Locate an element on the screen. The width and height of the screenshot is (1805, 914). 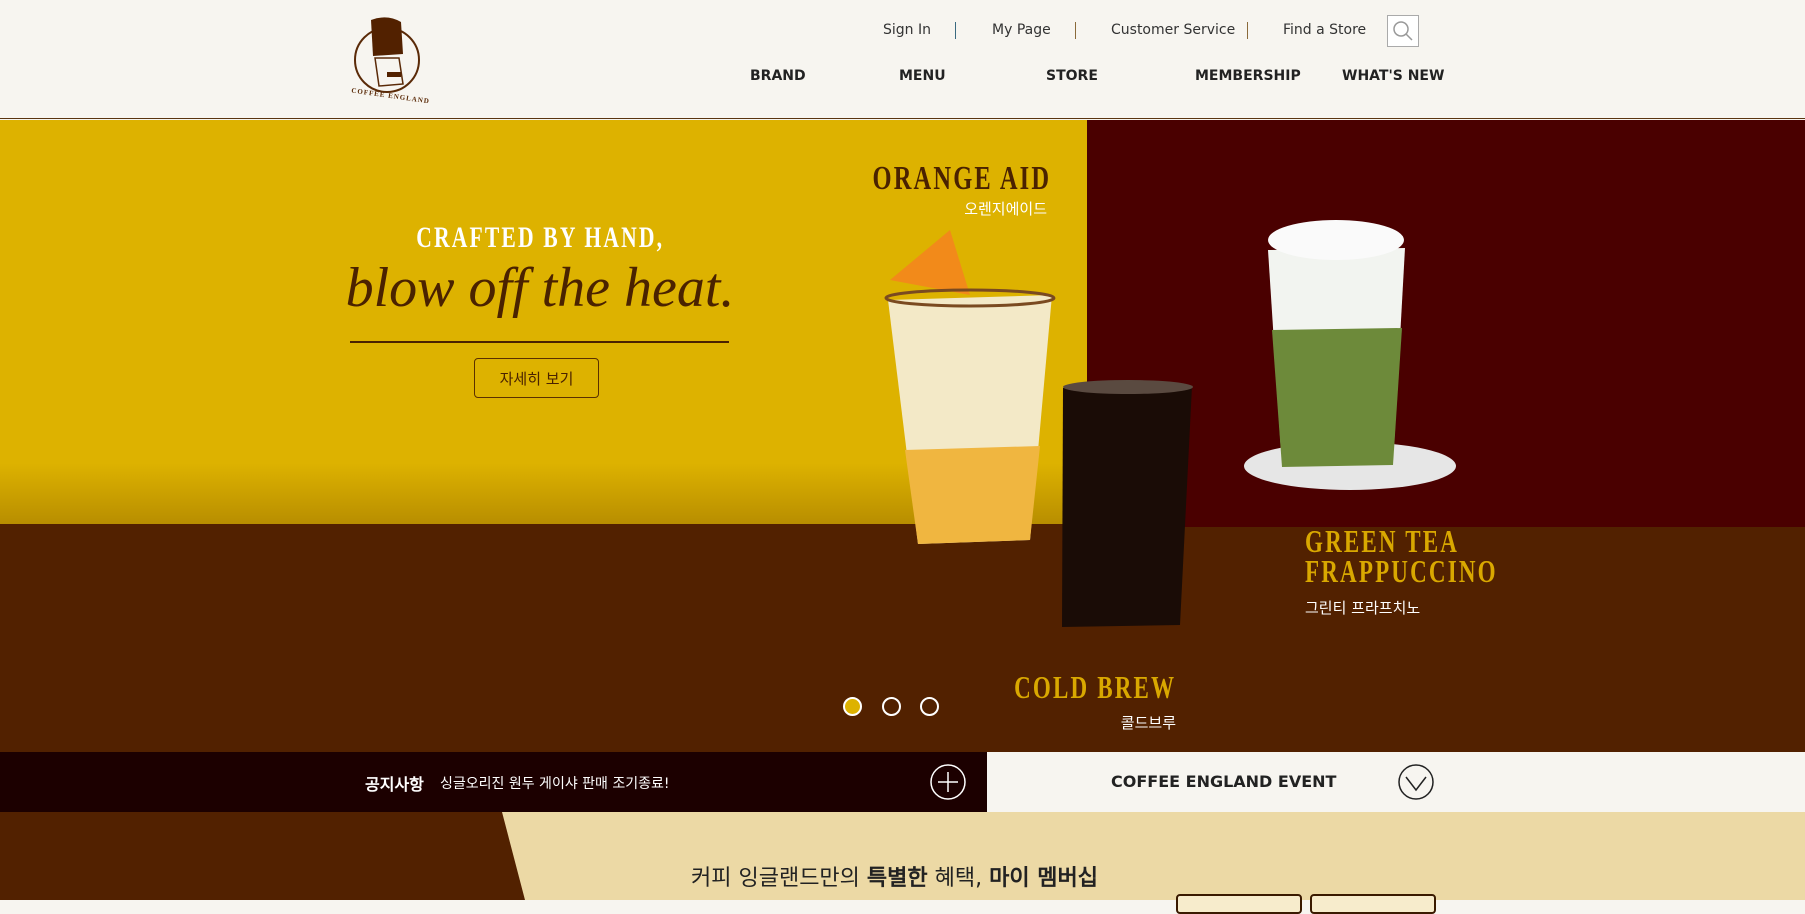
green-tea-title-line1: GREEN TEA is located at coordinates (1382, 541).